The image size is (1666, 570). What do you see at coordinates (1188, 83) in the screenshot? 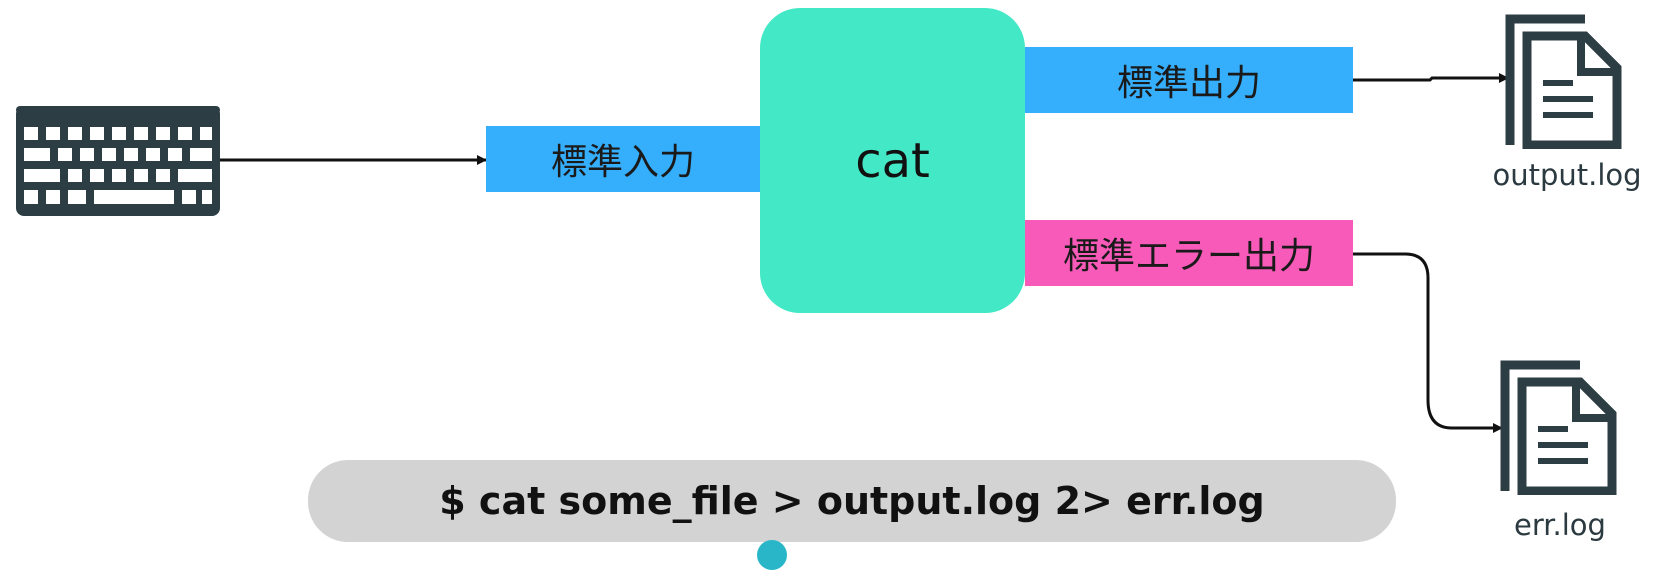
I see `stdout-label: 標準出力` at bounding box center [1188, 83].